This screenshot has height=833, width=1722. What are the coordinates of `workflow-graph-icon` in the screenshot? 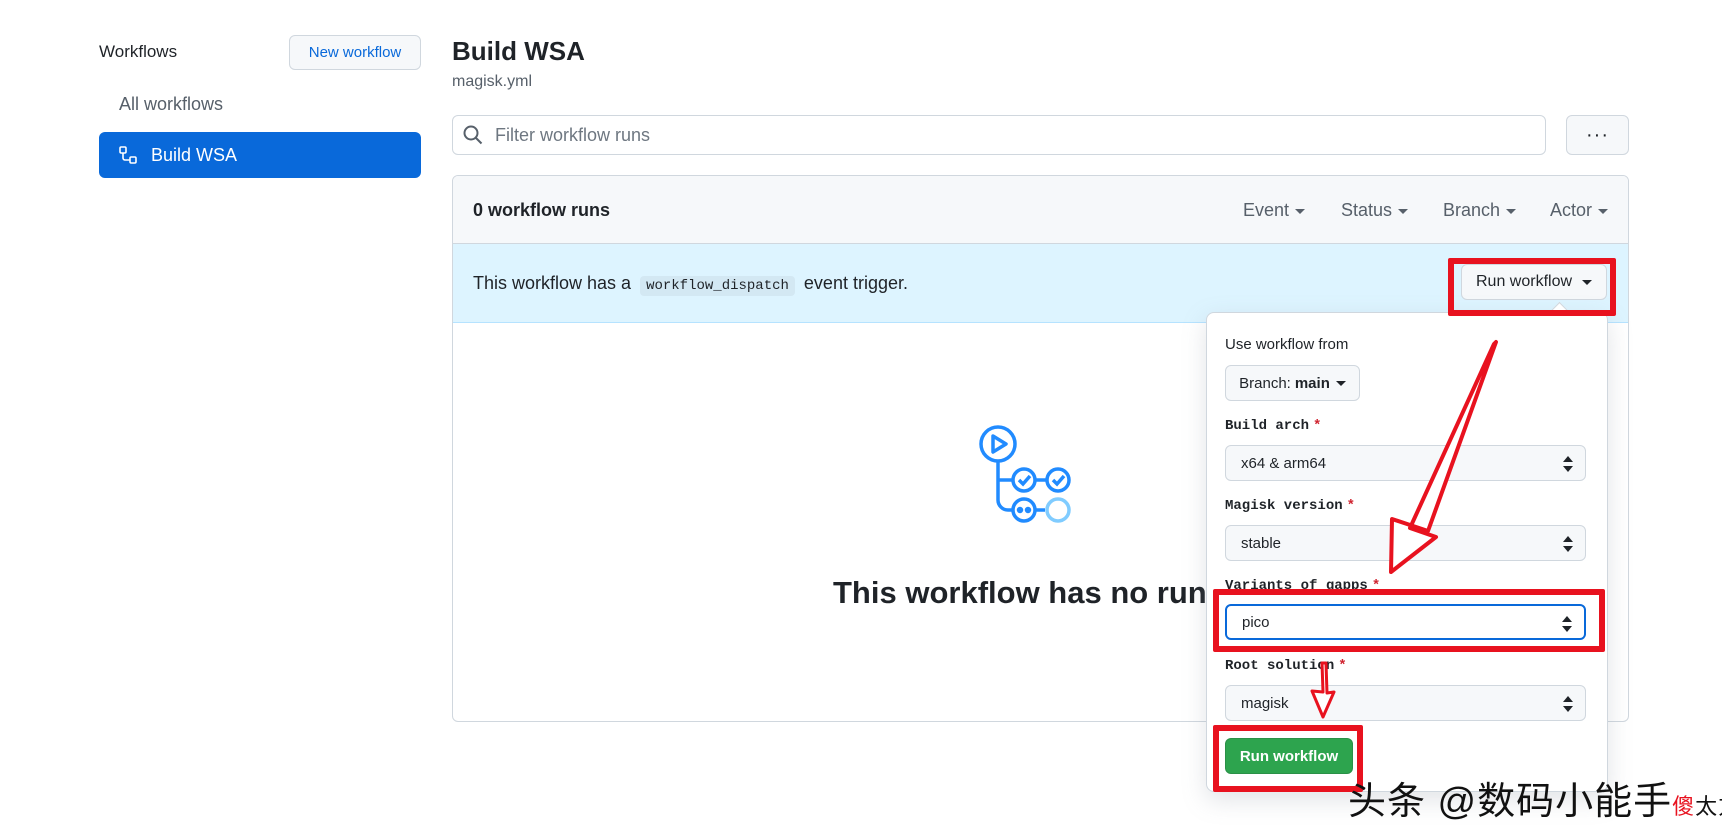 It's located at (1025, 474).